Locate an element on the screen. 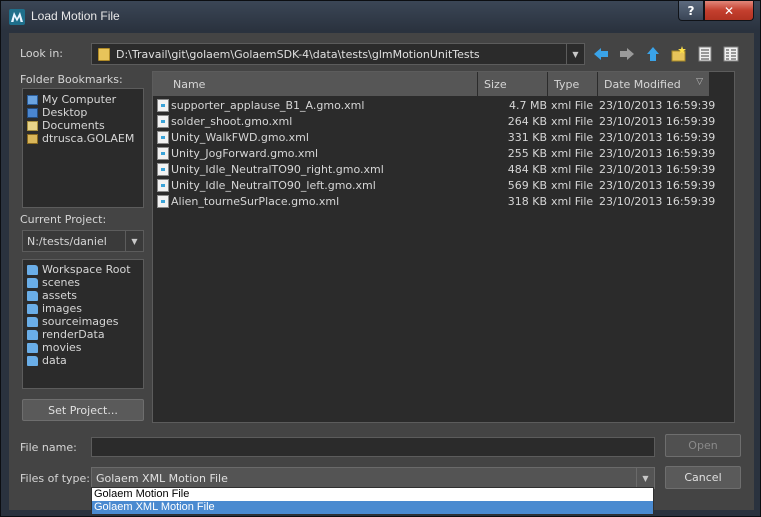  computer-icon is located at coordinates (32, 99).